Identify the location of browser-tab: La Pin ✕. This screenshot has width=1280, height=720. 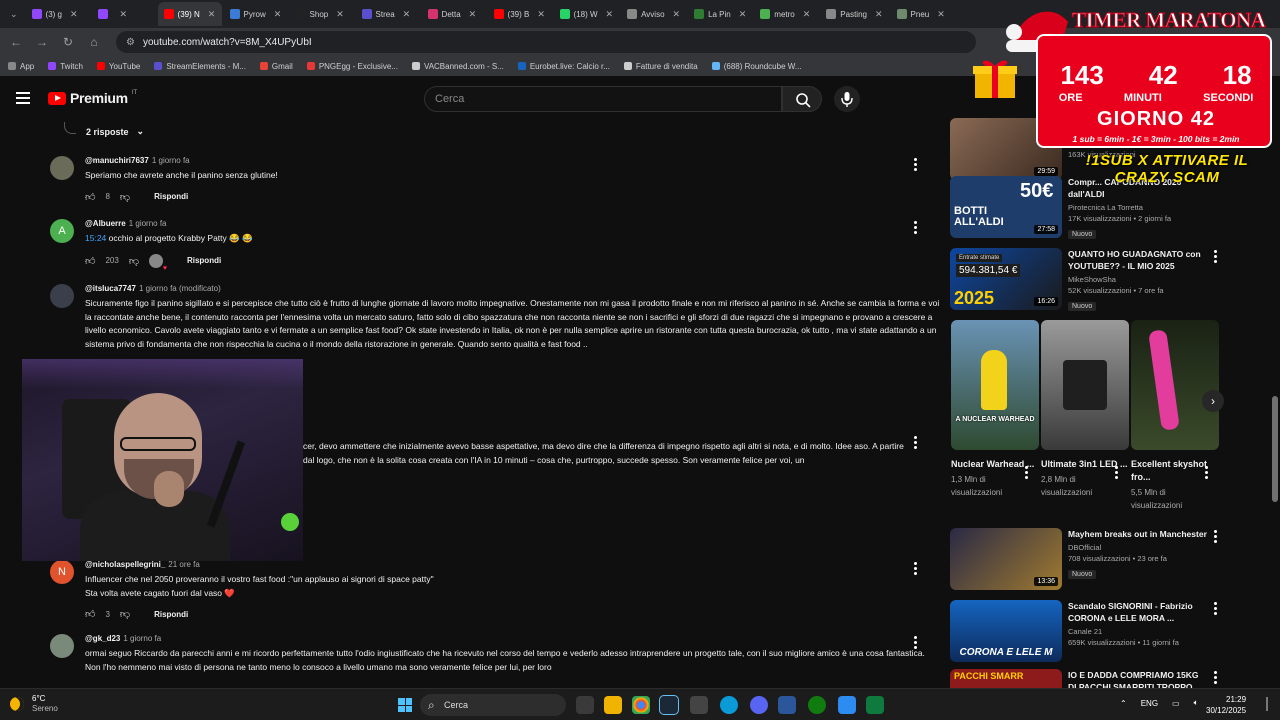
(720, 14).